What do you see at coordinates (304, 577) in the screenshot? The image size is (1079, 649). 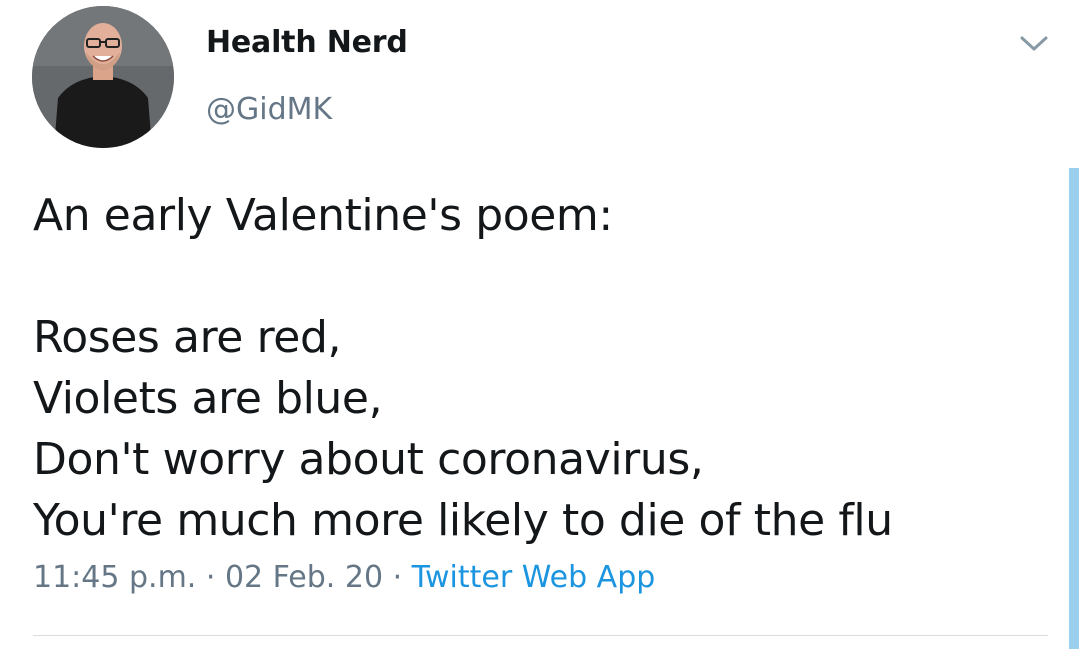 I see `tweet-date: 02 Feb. 20` at bounding box center [304, 577].